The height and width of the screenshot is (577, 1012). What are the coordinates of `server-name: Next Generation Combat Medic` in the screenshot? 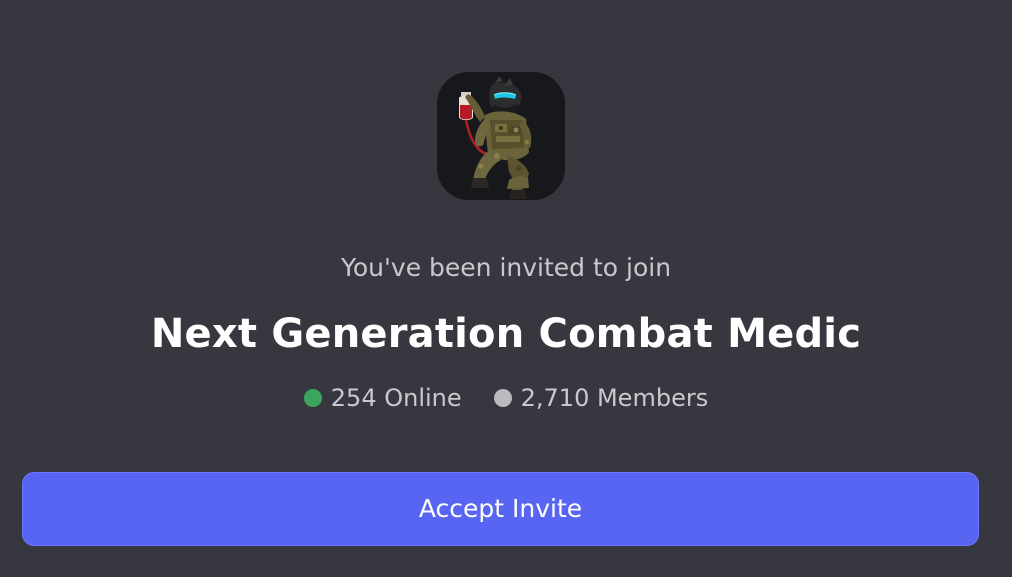 It's located at (506, 334).